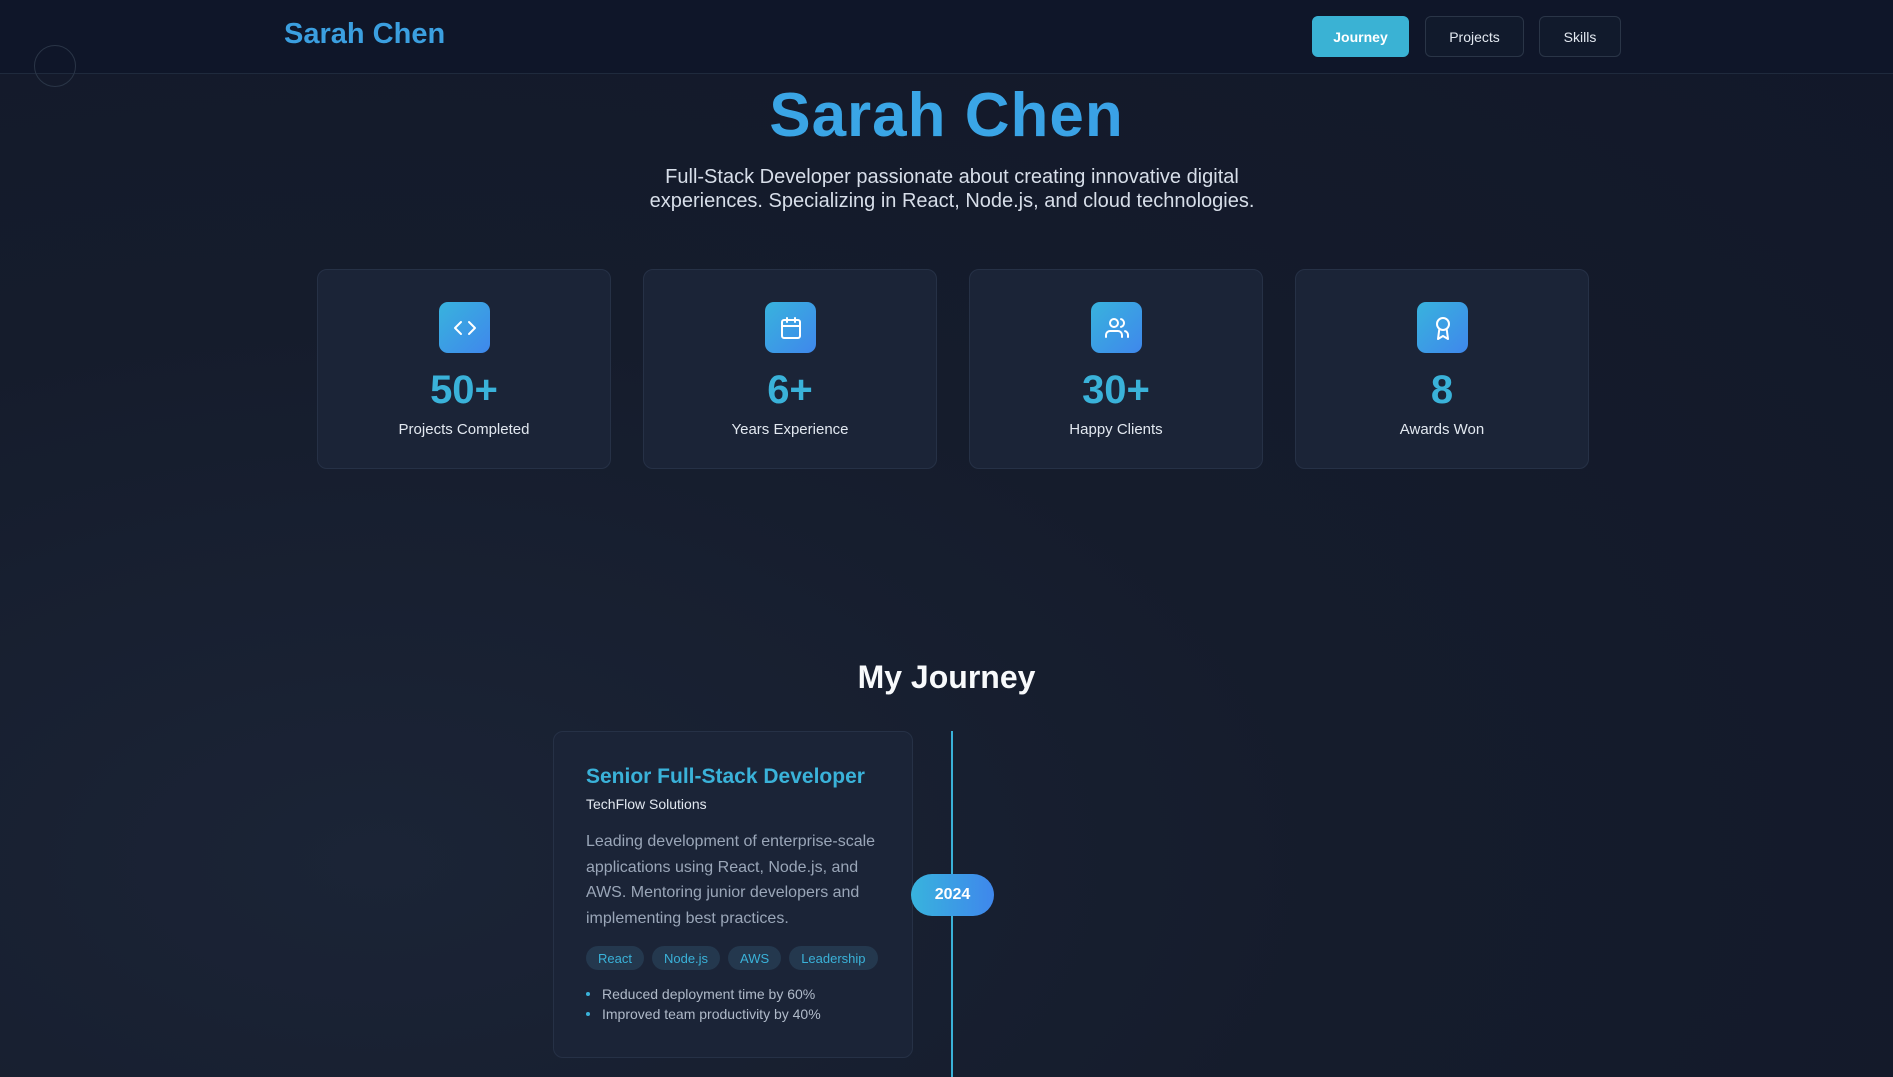 The width and height of the screenshot is (1893, 1077). Describe the element at coordinates (952, 895) in the screenshot. I see `year-badge: 2024` at that location.